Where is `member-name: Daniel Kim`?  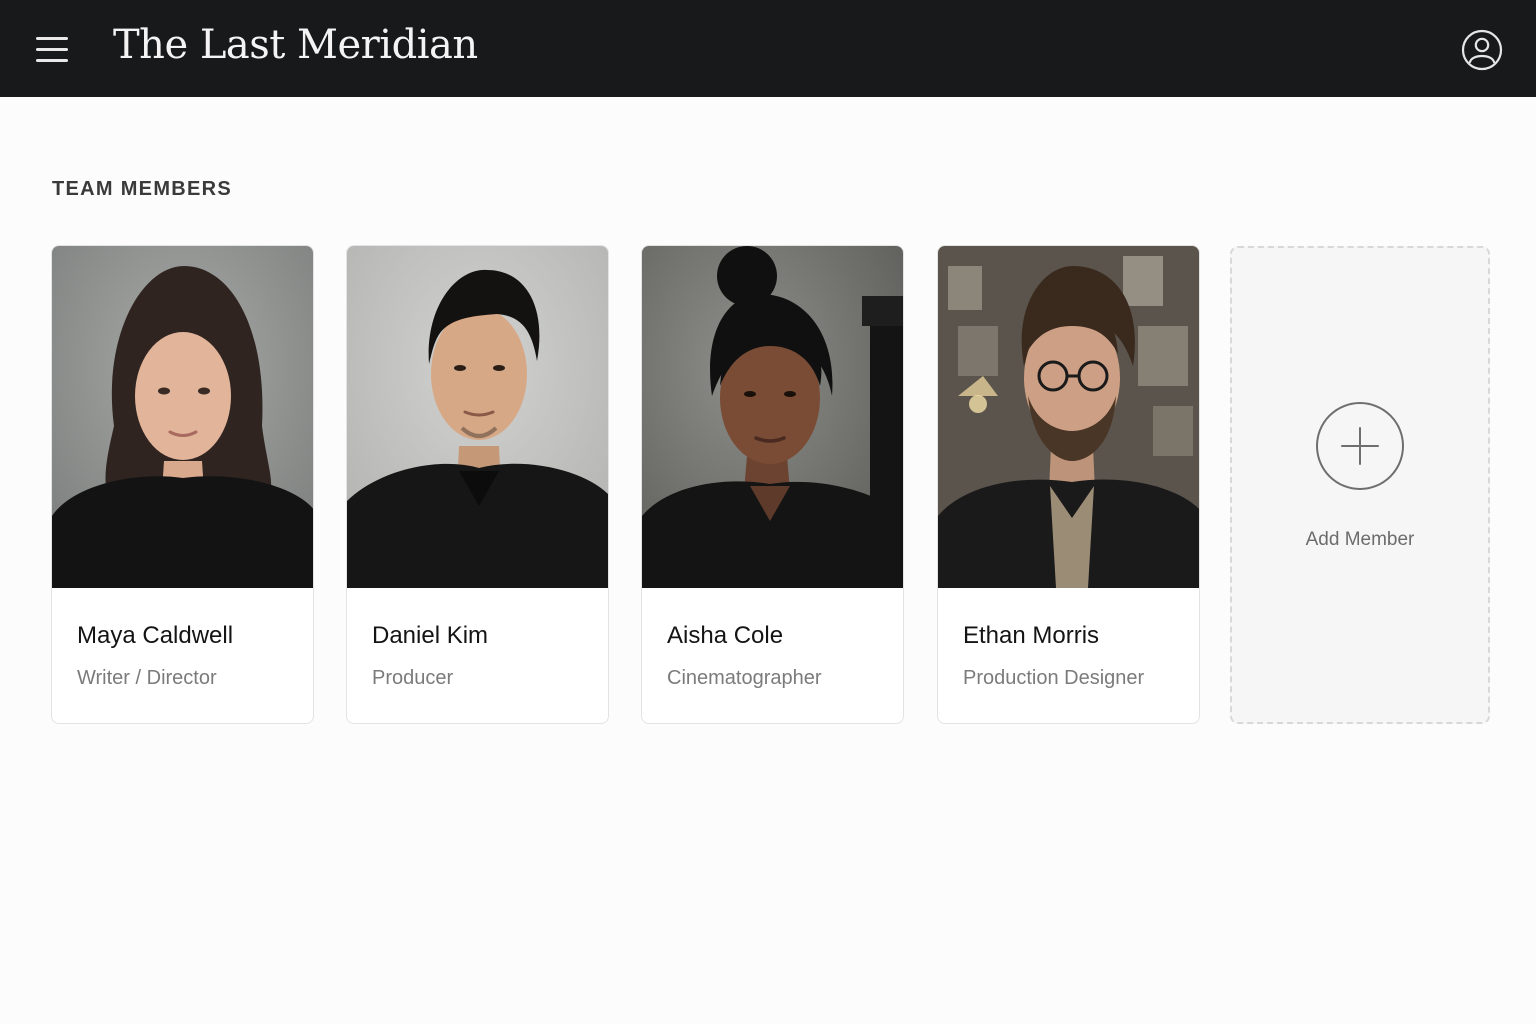
member-name: Daniel Kim is located at coordinates (430, 635).